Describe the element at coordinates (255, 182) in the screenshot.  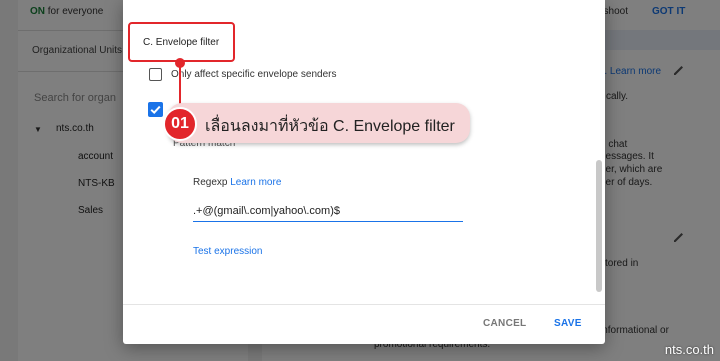
I see `regexp-learn-more-link: Learn more` at that location.